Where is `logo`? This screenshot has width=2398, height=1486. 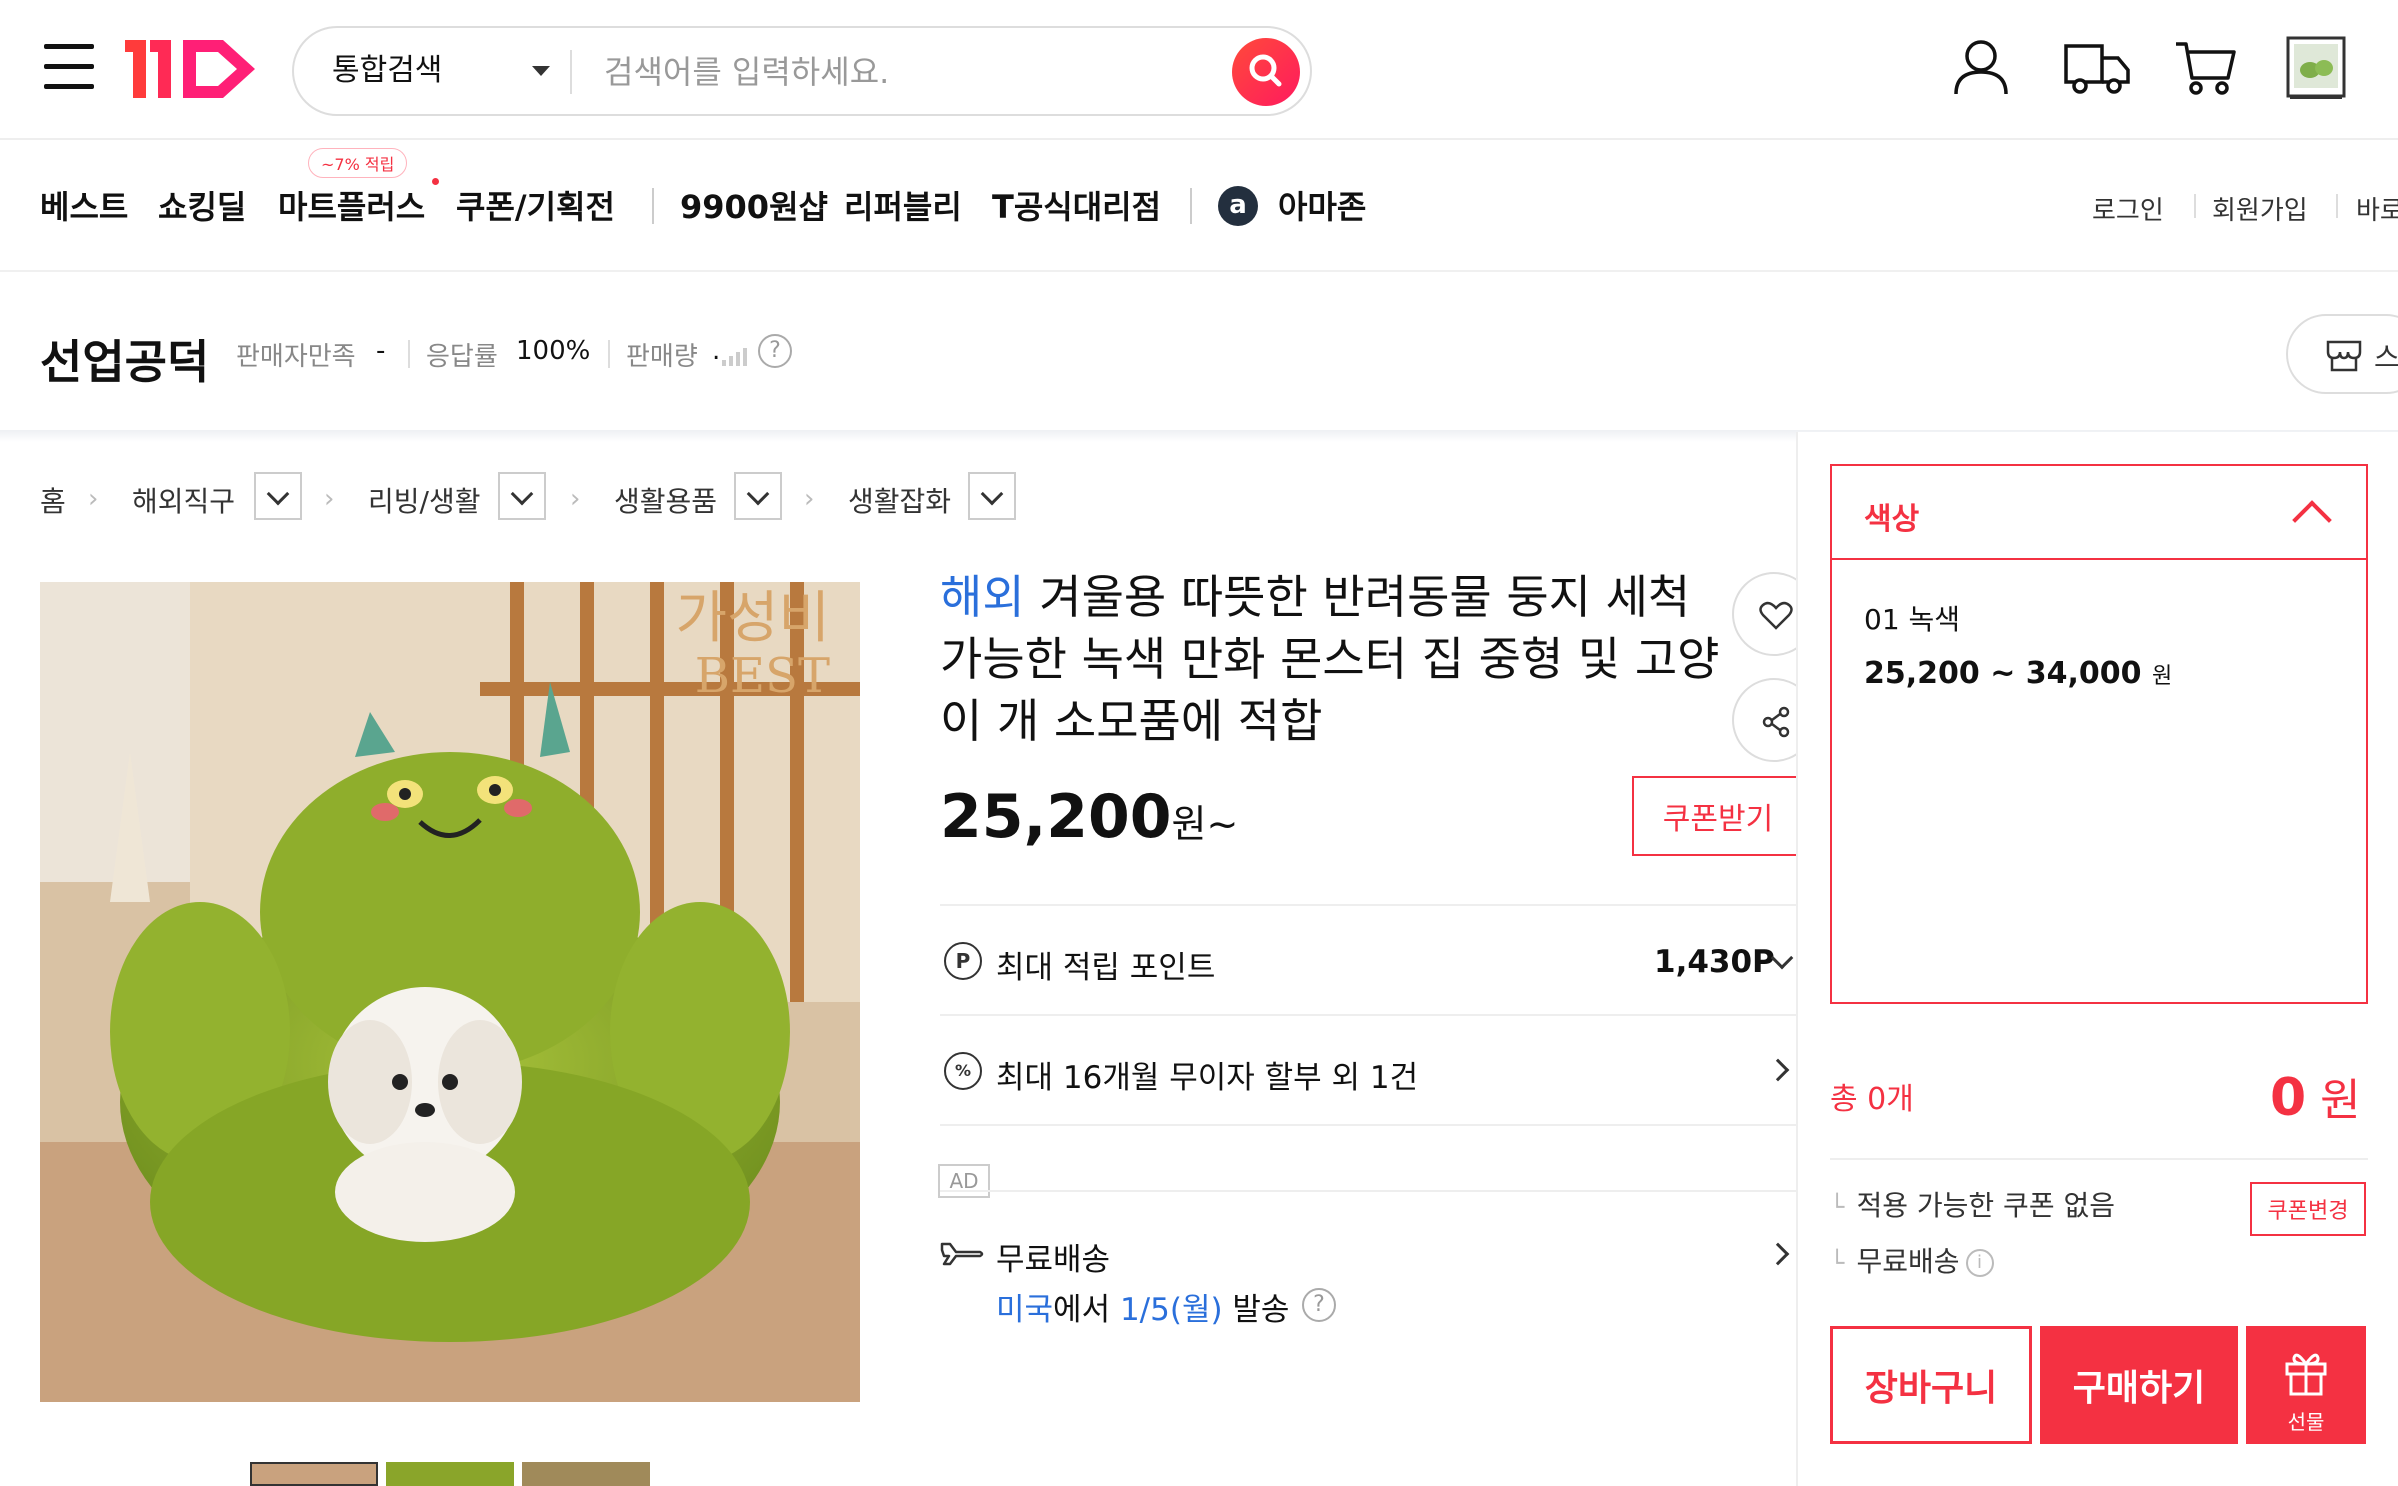
logo is located at coordinates (197, 70).